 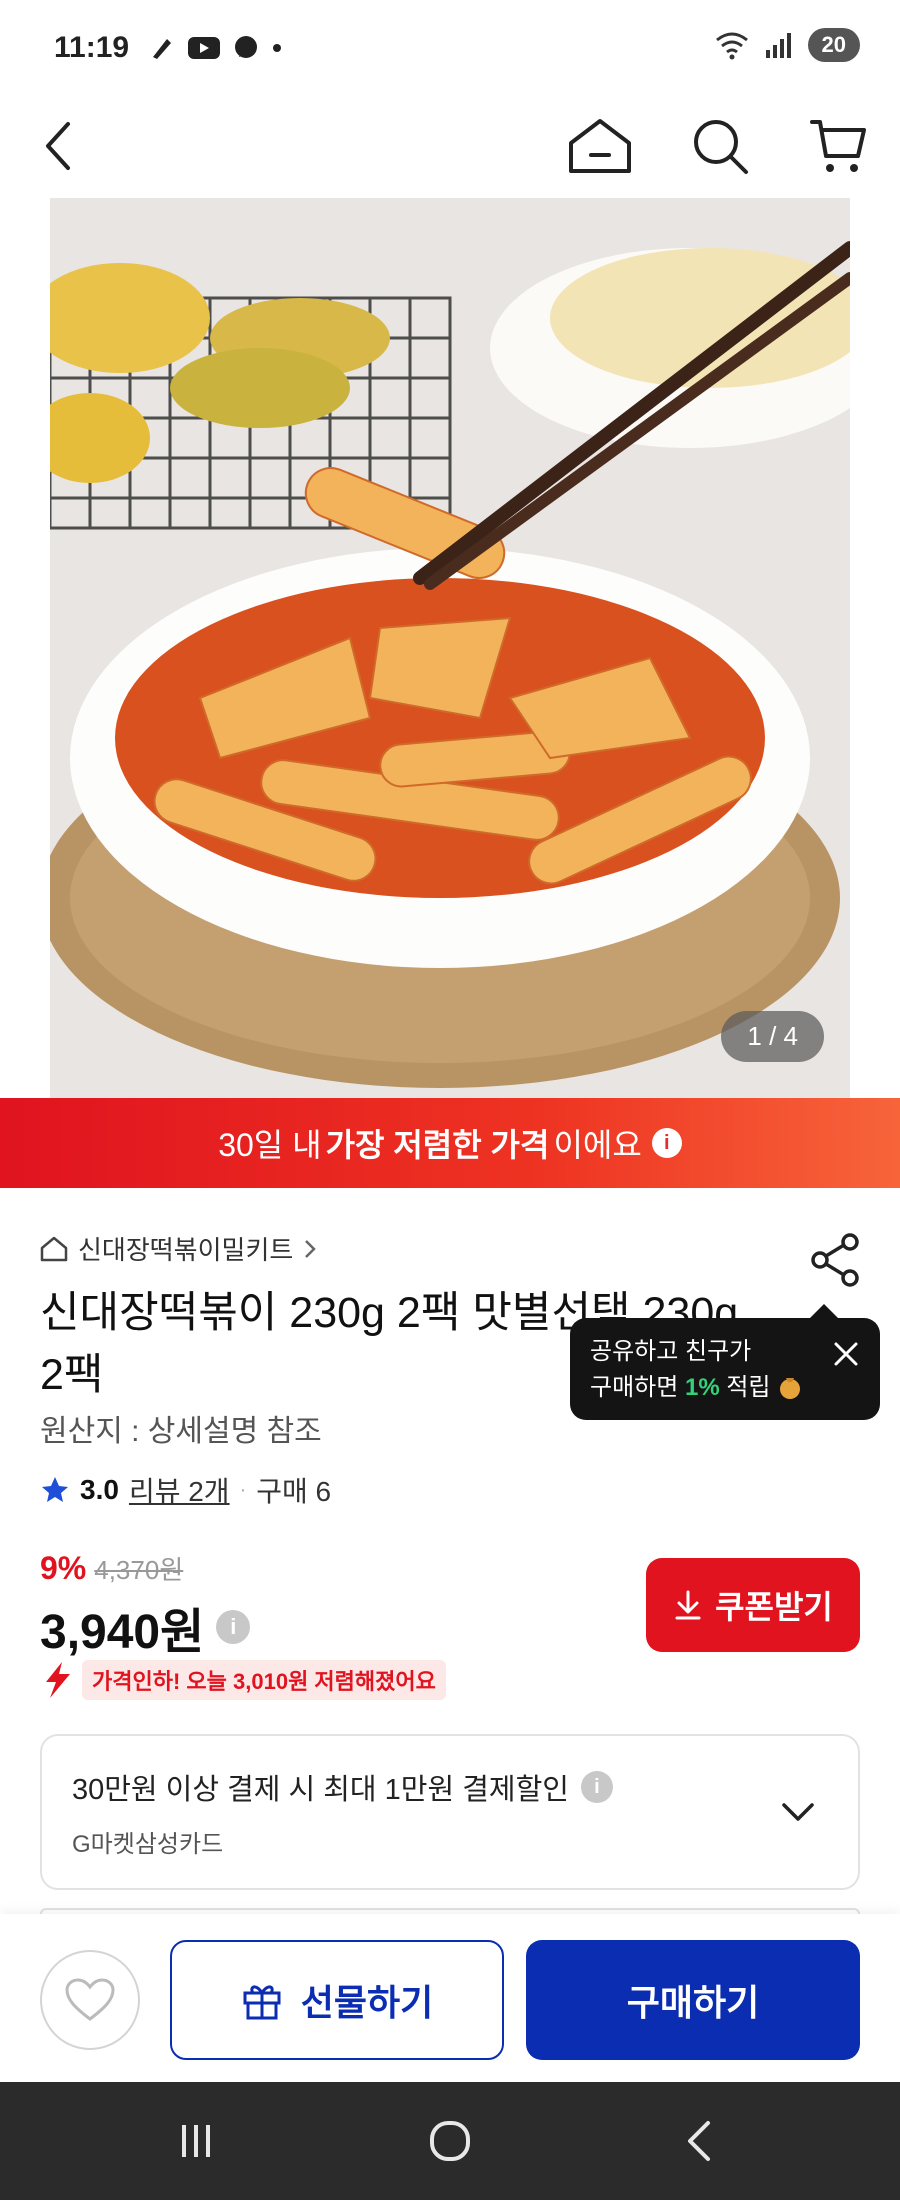 What do you see at coordinates (702, 1387) in the screenshot?
I see `tooltip-percent: 1%` at bounding box center [702, 1387].